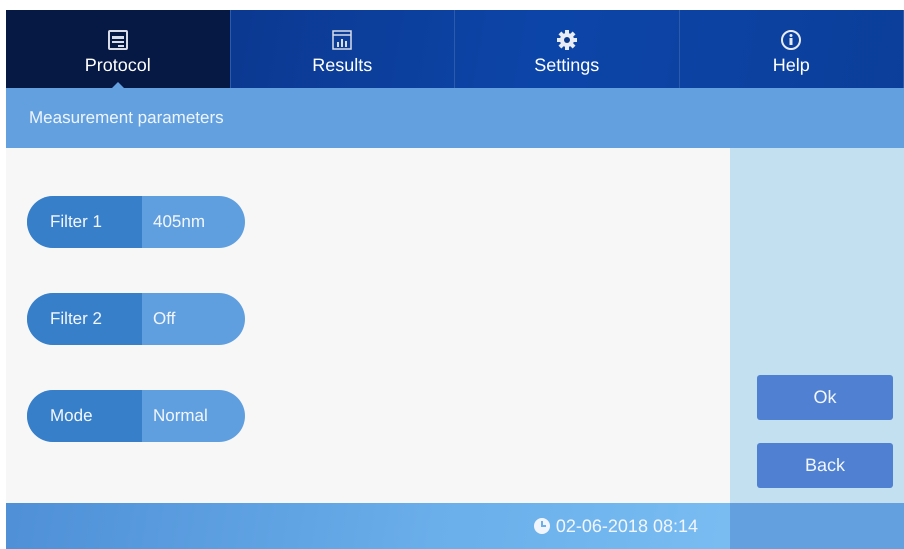 The height and width of the screenshot is (549, 904). Describe the element at coordinates (126, 118) in the screenshot. I see `page-title: Measurement parameters` at that location.